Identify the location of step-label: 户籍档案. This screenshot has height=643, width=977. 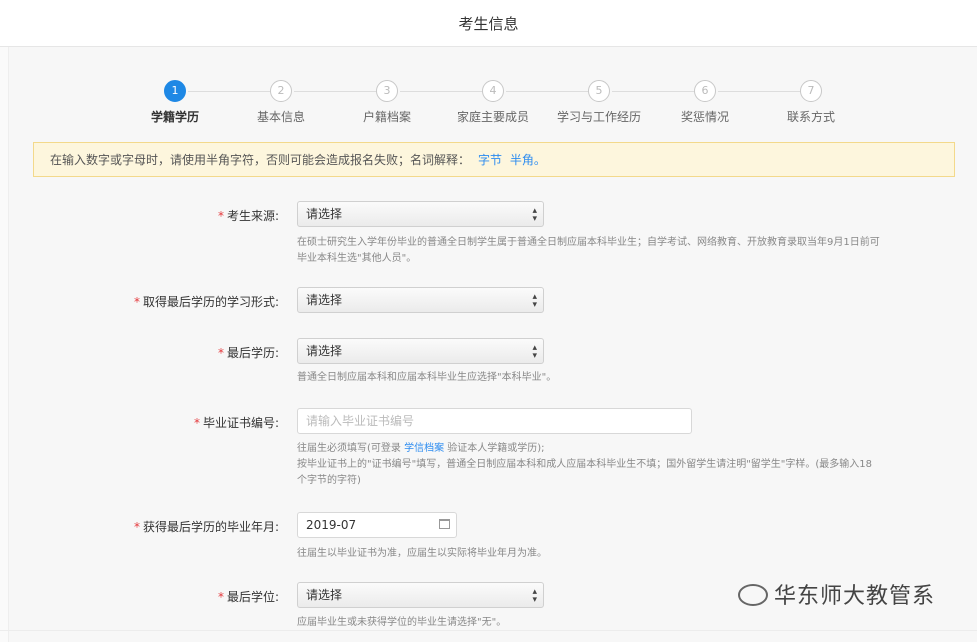
(386, 117).